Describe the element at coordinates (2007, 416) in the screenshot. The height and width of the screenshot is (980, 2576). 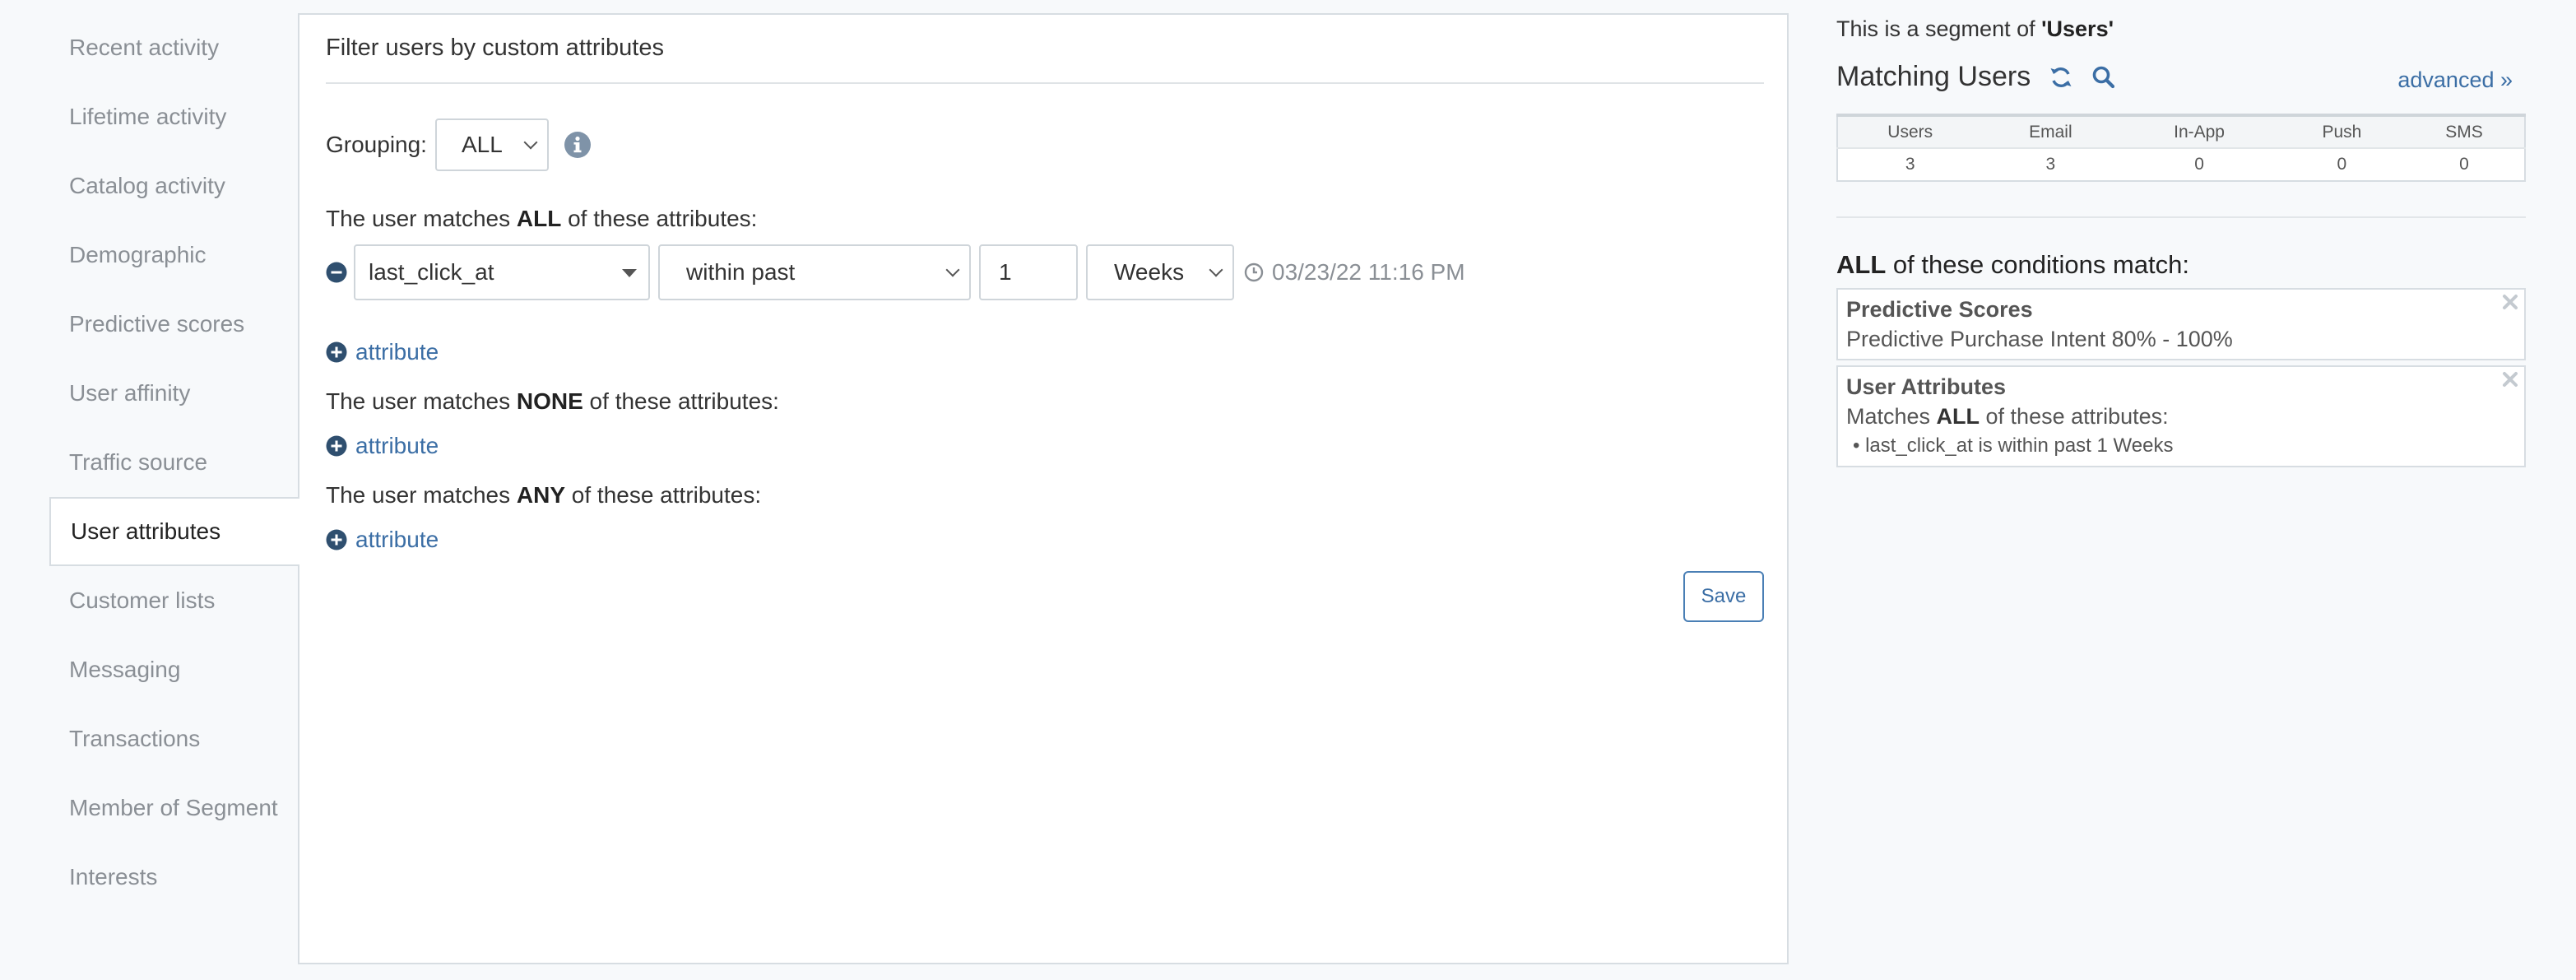
I see `condition-detail: Matches ALL of these attributes:` at that location.